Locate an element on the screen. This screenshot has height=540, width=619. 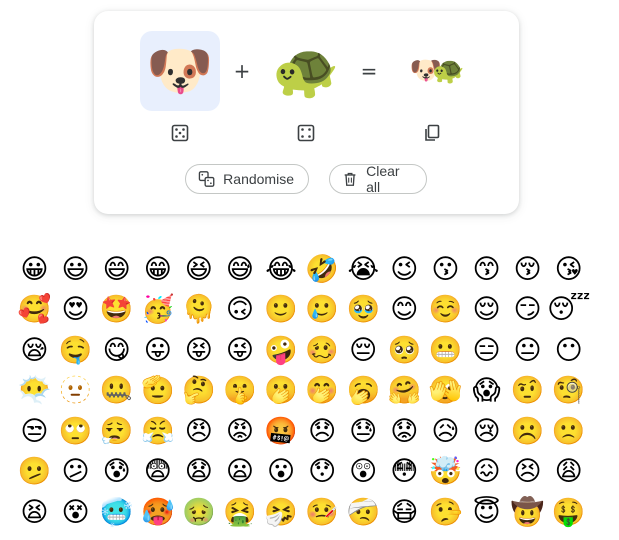
emoji-grid-item: 🤯 is located at coordinates (445, 472).